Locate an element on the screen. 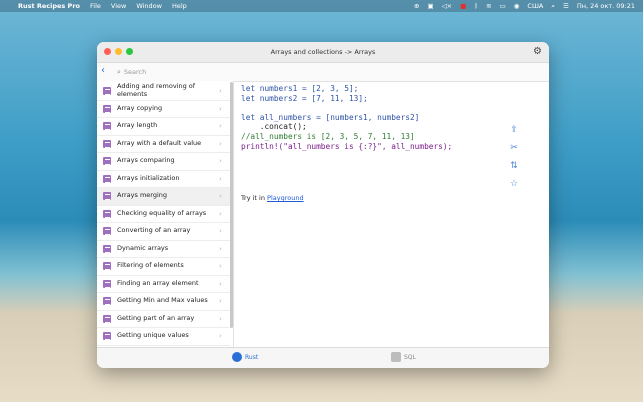  spotlight-icon: ⌕ is located at coordinates (553, 6).